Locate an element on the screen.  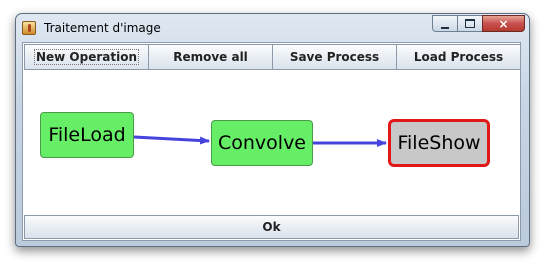
save-process-label: Save Process is located at coordinates (334, 57).